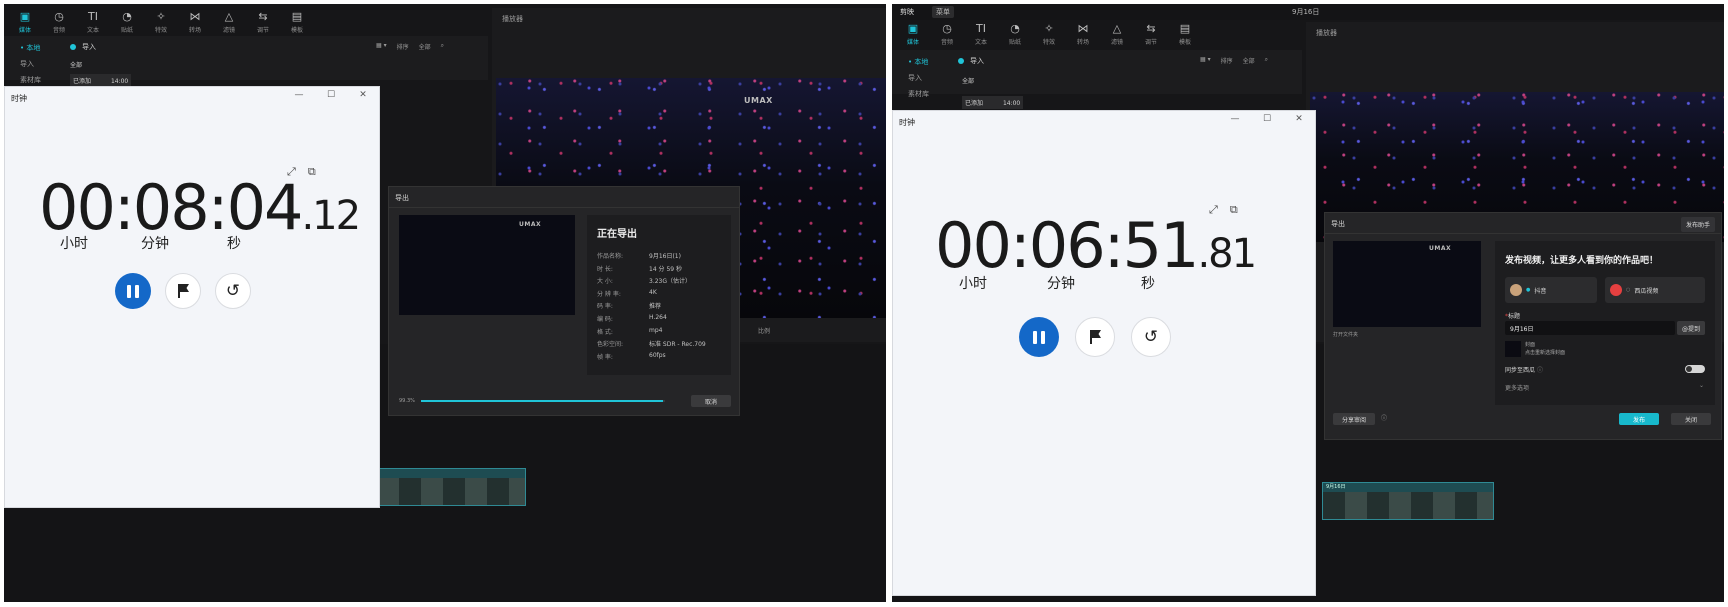 The width and height of the screenshot is (1728, 607). I want to click on cover-info: 封面 点击重新选择封面, so click(1545, 349).